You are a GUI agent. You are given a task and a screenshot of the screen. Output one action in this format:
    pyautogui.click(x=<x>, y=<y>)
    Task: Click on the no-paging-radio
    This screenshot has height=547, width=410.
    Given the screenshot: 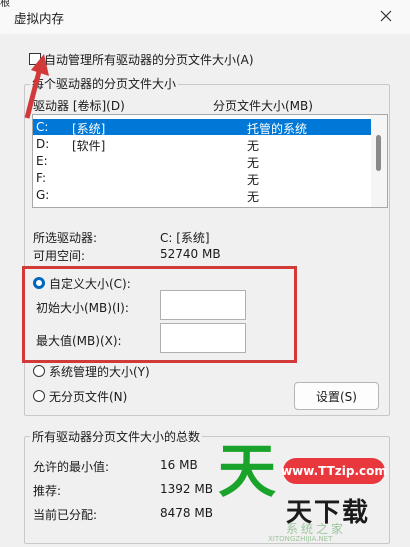 What is the action you would take?
    pyautogui.click(x=39, y=396)
    